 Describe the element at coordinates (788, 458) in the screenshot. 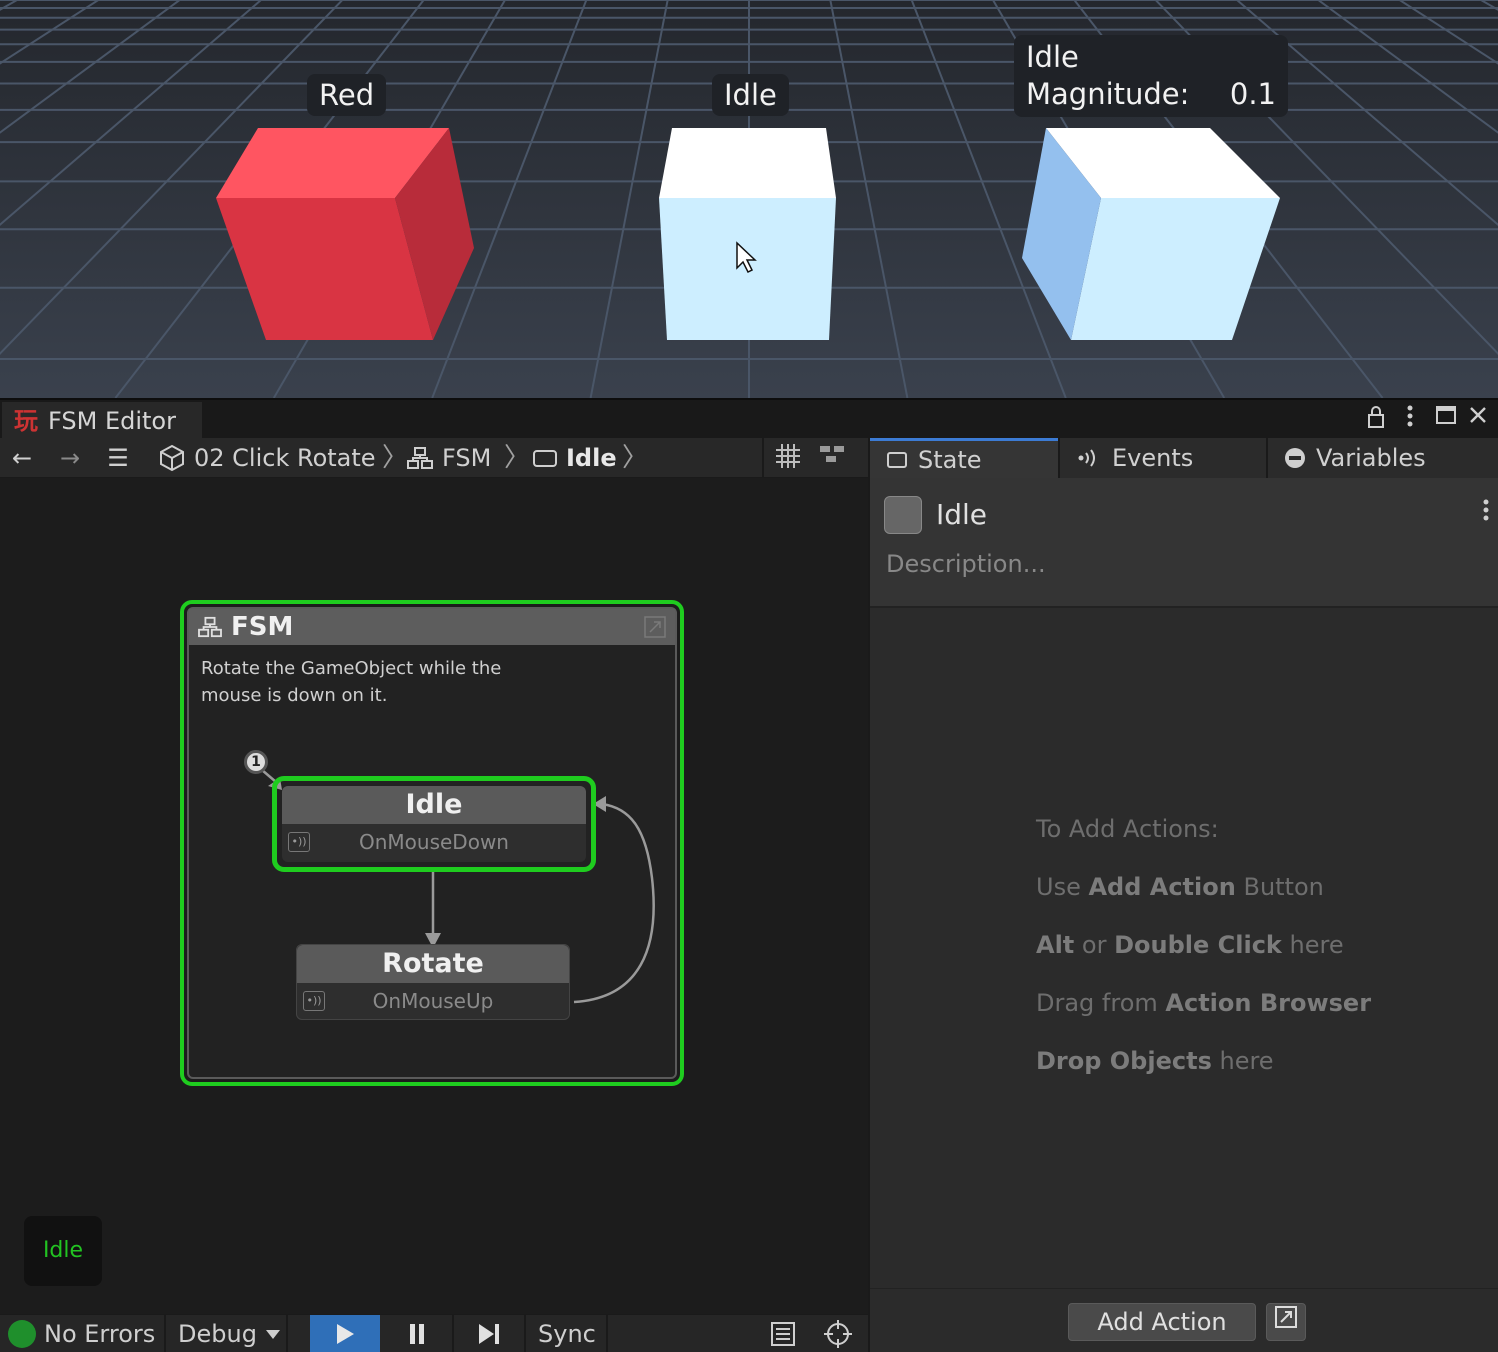

I see `grid-toggle-icon` at that location.